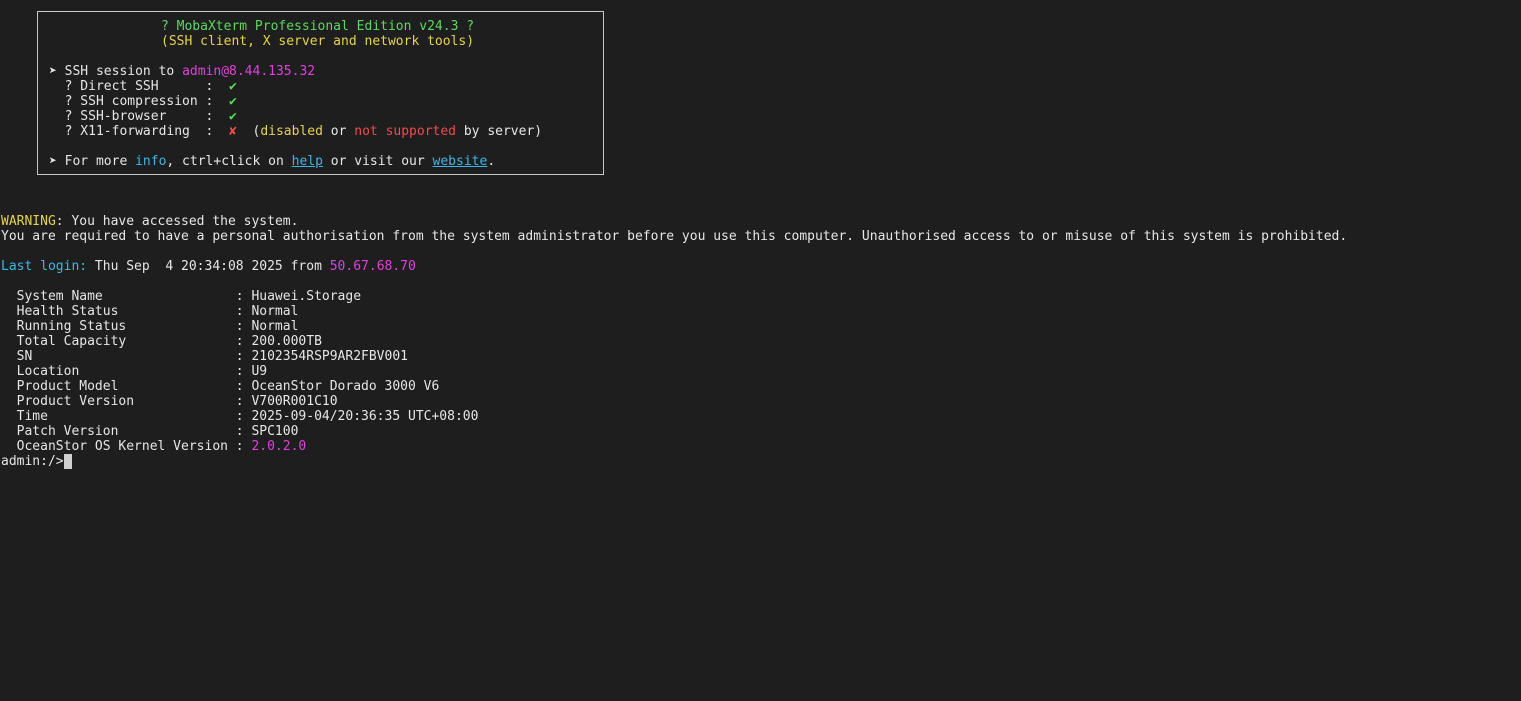 This screenshot has width=1521, height=701. Describe the element at coordinates (372, 266) in the screenshot. I see `last-login-ip: 50.67.68.70` at that location.